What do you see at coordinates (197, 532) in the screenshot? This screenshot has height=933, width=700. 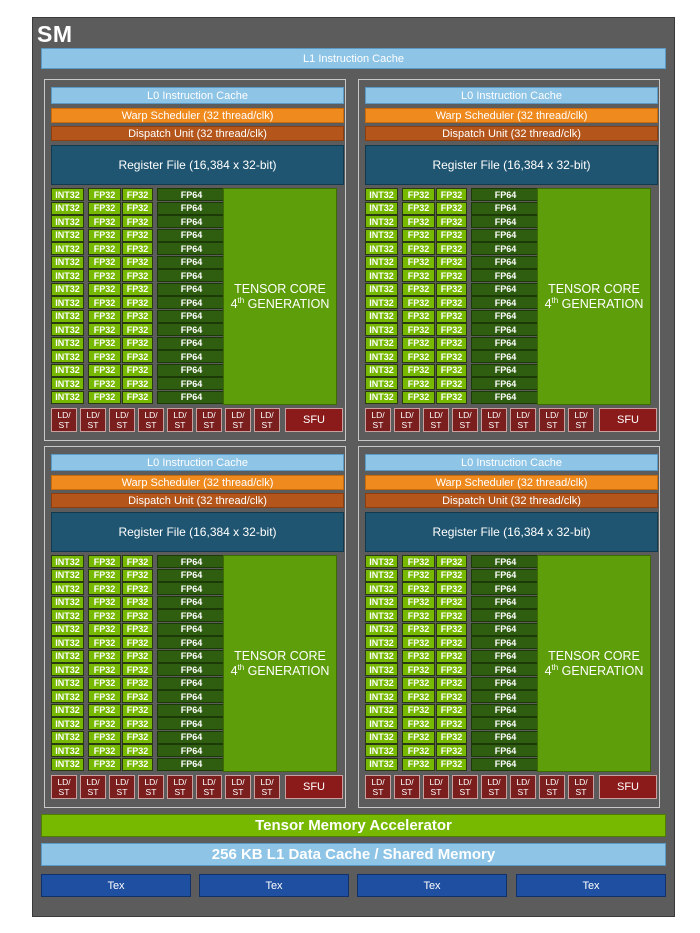 I see `register-file: Register File (16,384 x 32-bit)` at bounding box center [197, 532].